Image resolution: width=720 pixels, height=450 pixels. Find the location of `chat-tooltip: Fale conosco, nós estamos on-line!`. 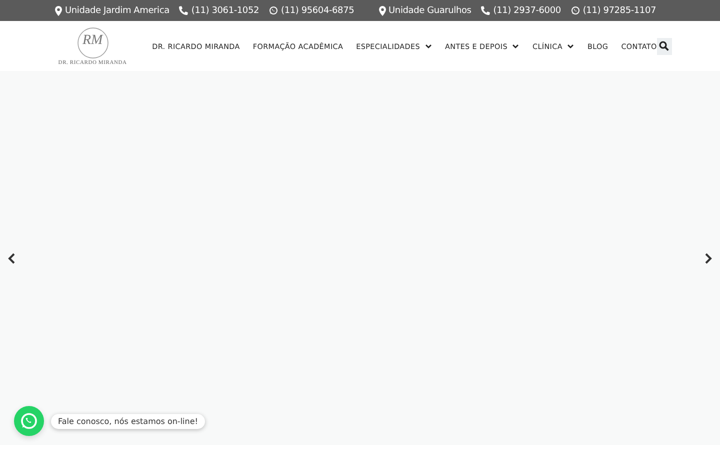

chat-tooltip: Fale conosco, nós estamos on-line! is located at coordinates (128, 421).